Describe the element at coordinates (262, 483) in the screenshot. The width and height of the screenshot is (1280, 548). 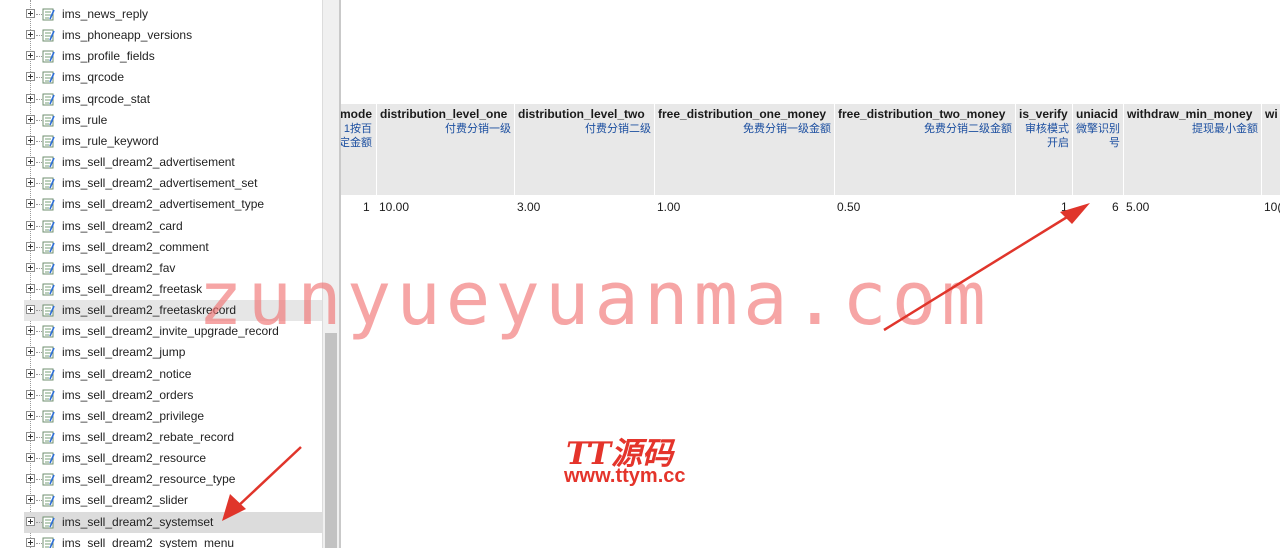
I see `arrow-to-systemset-icon` at that location.